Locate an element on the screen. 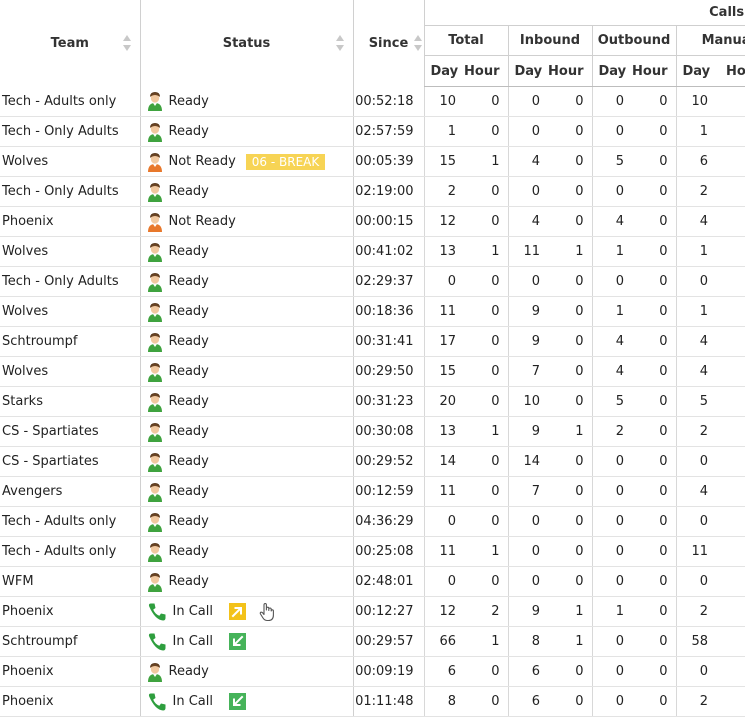  team-cell: CS - Spartiates is located at coordinates (70, 431).